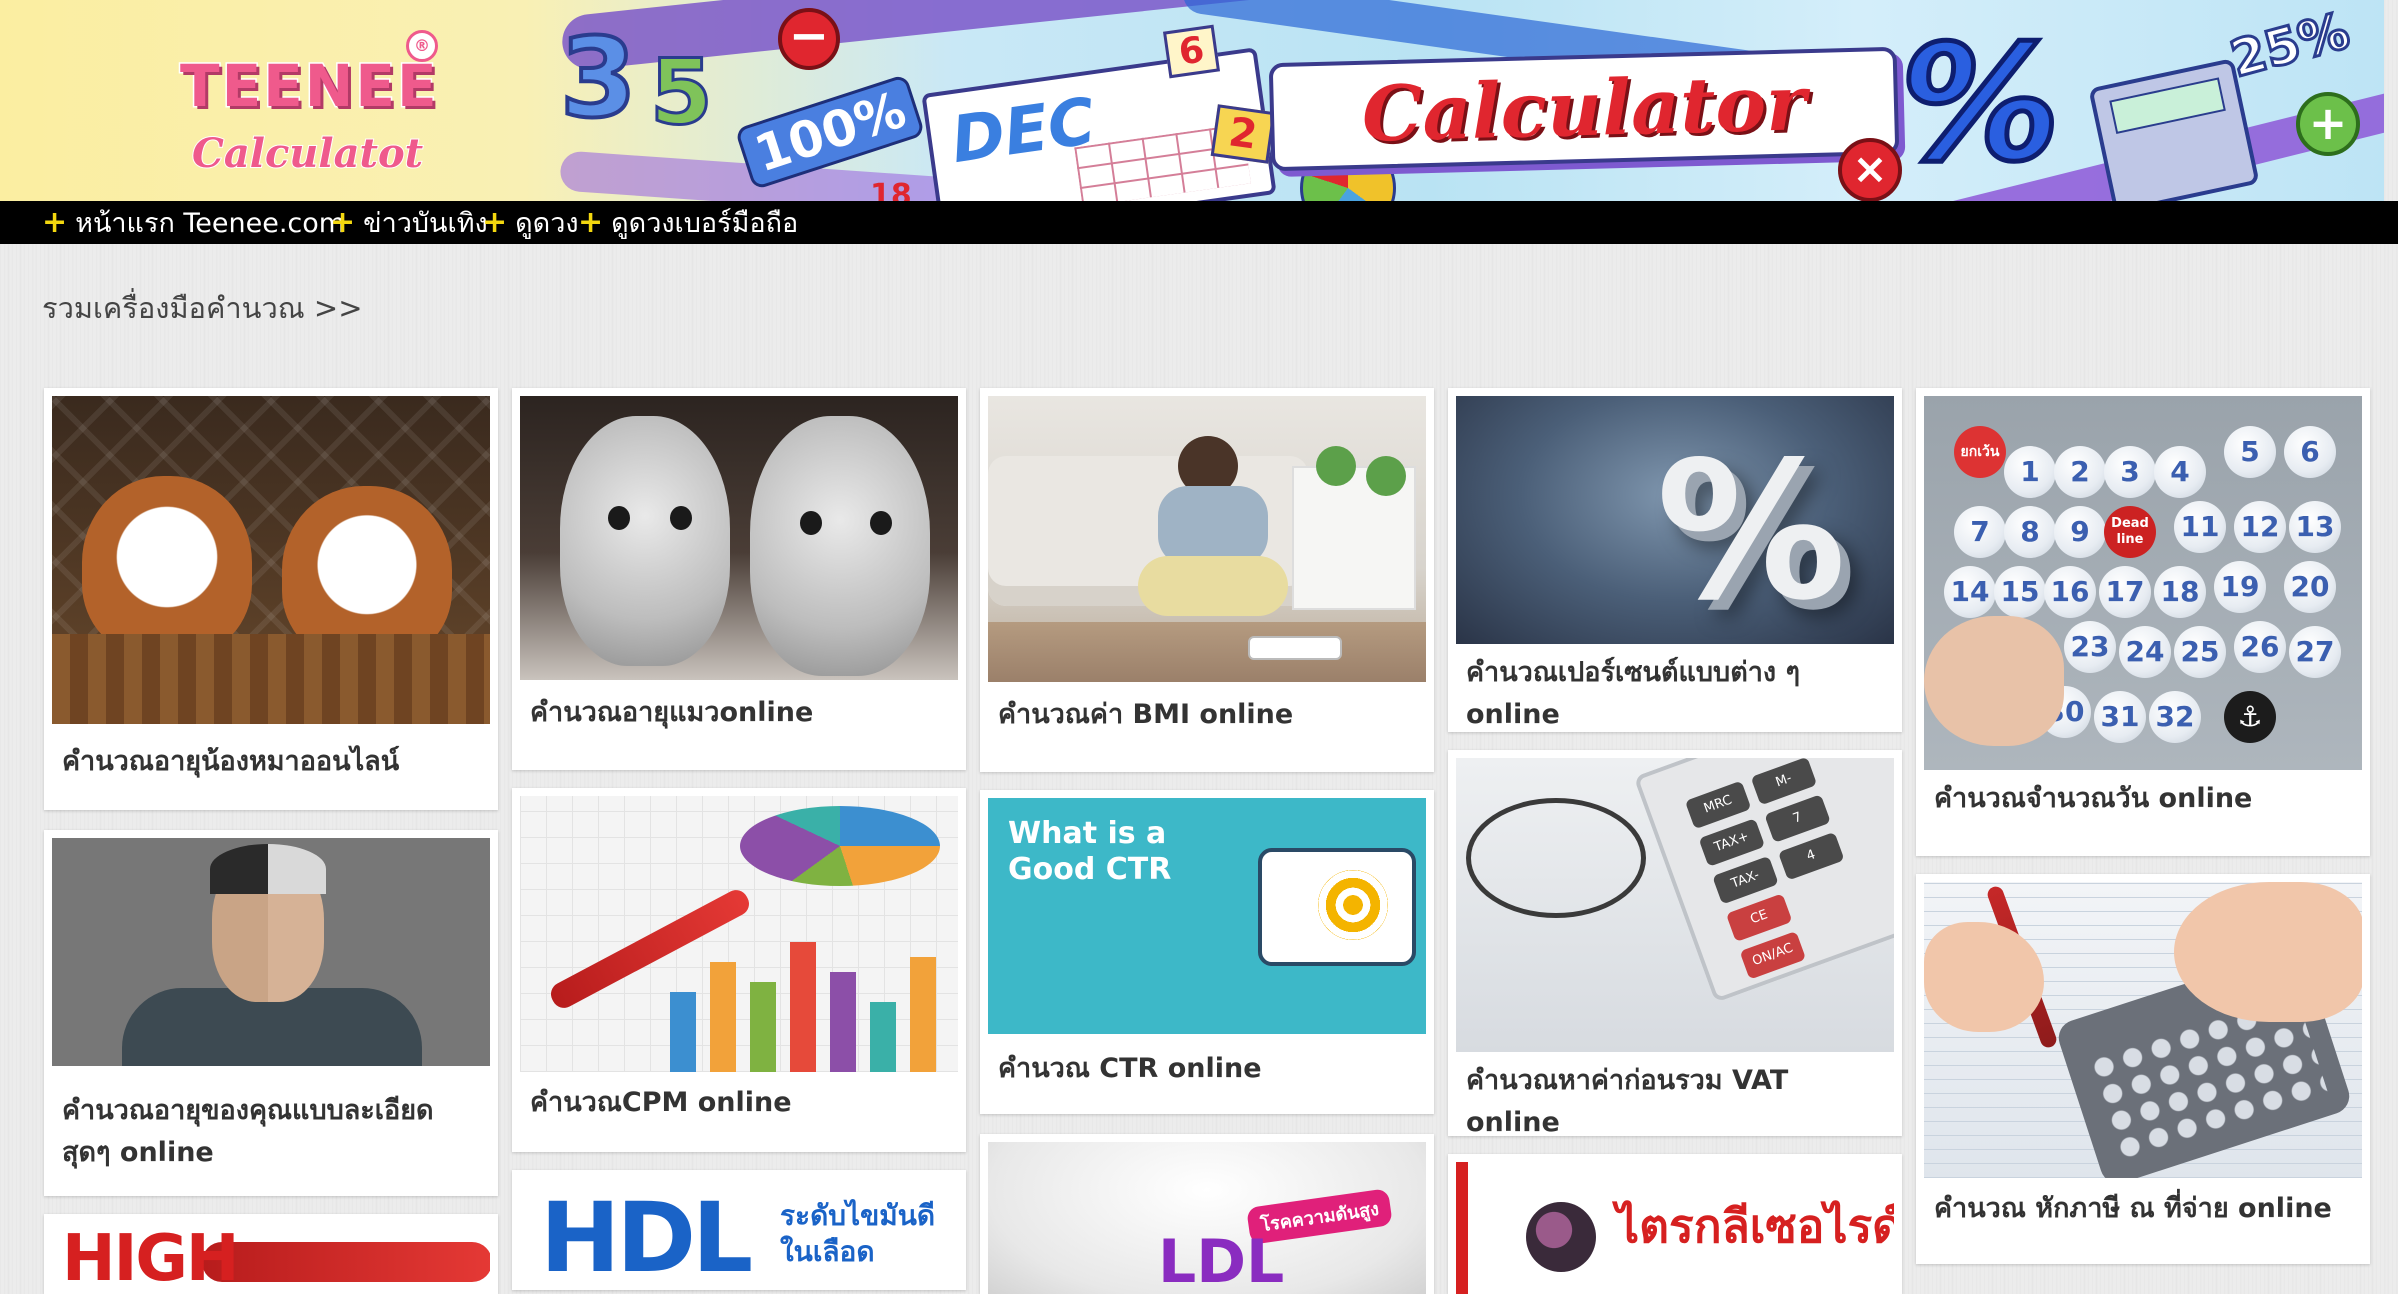 Image resolution: width=2398 pixels, height=1294 pixels. Describe the element at coordinates (672, 712) in the screenshot. I see `card-title: คำนวณอายุแมวonline` at that location.